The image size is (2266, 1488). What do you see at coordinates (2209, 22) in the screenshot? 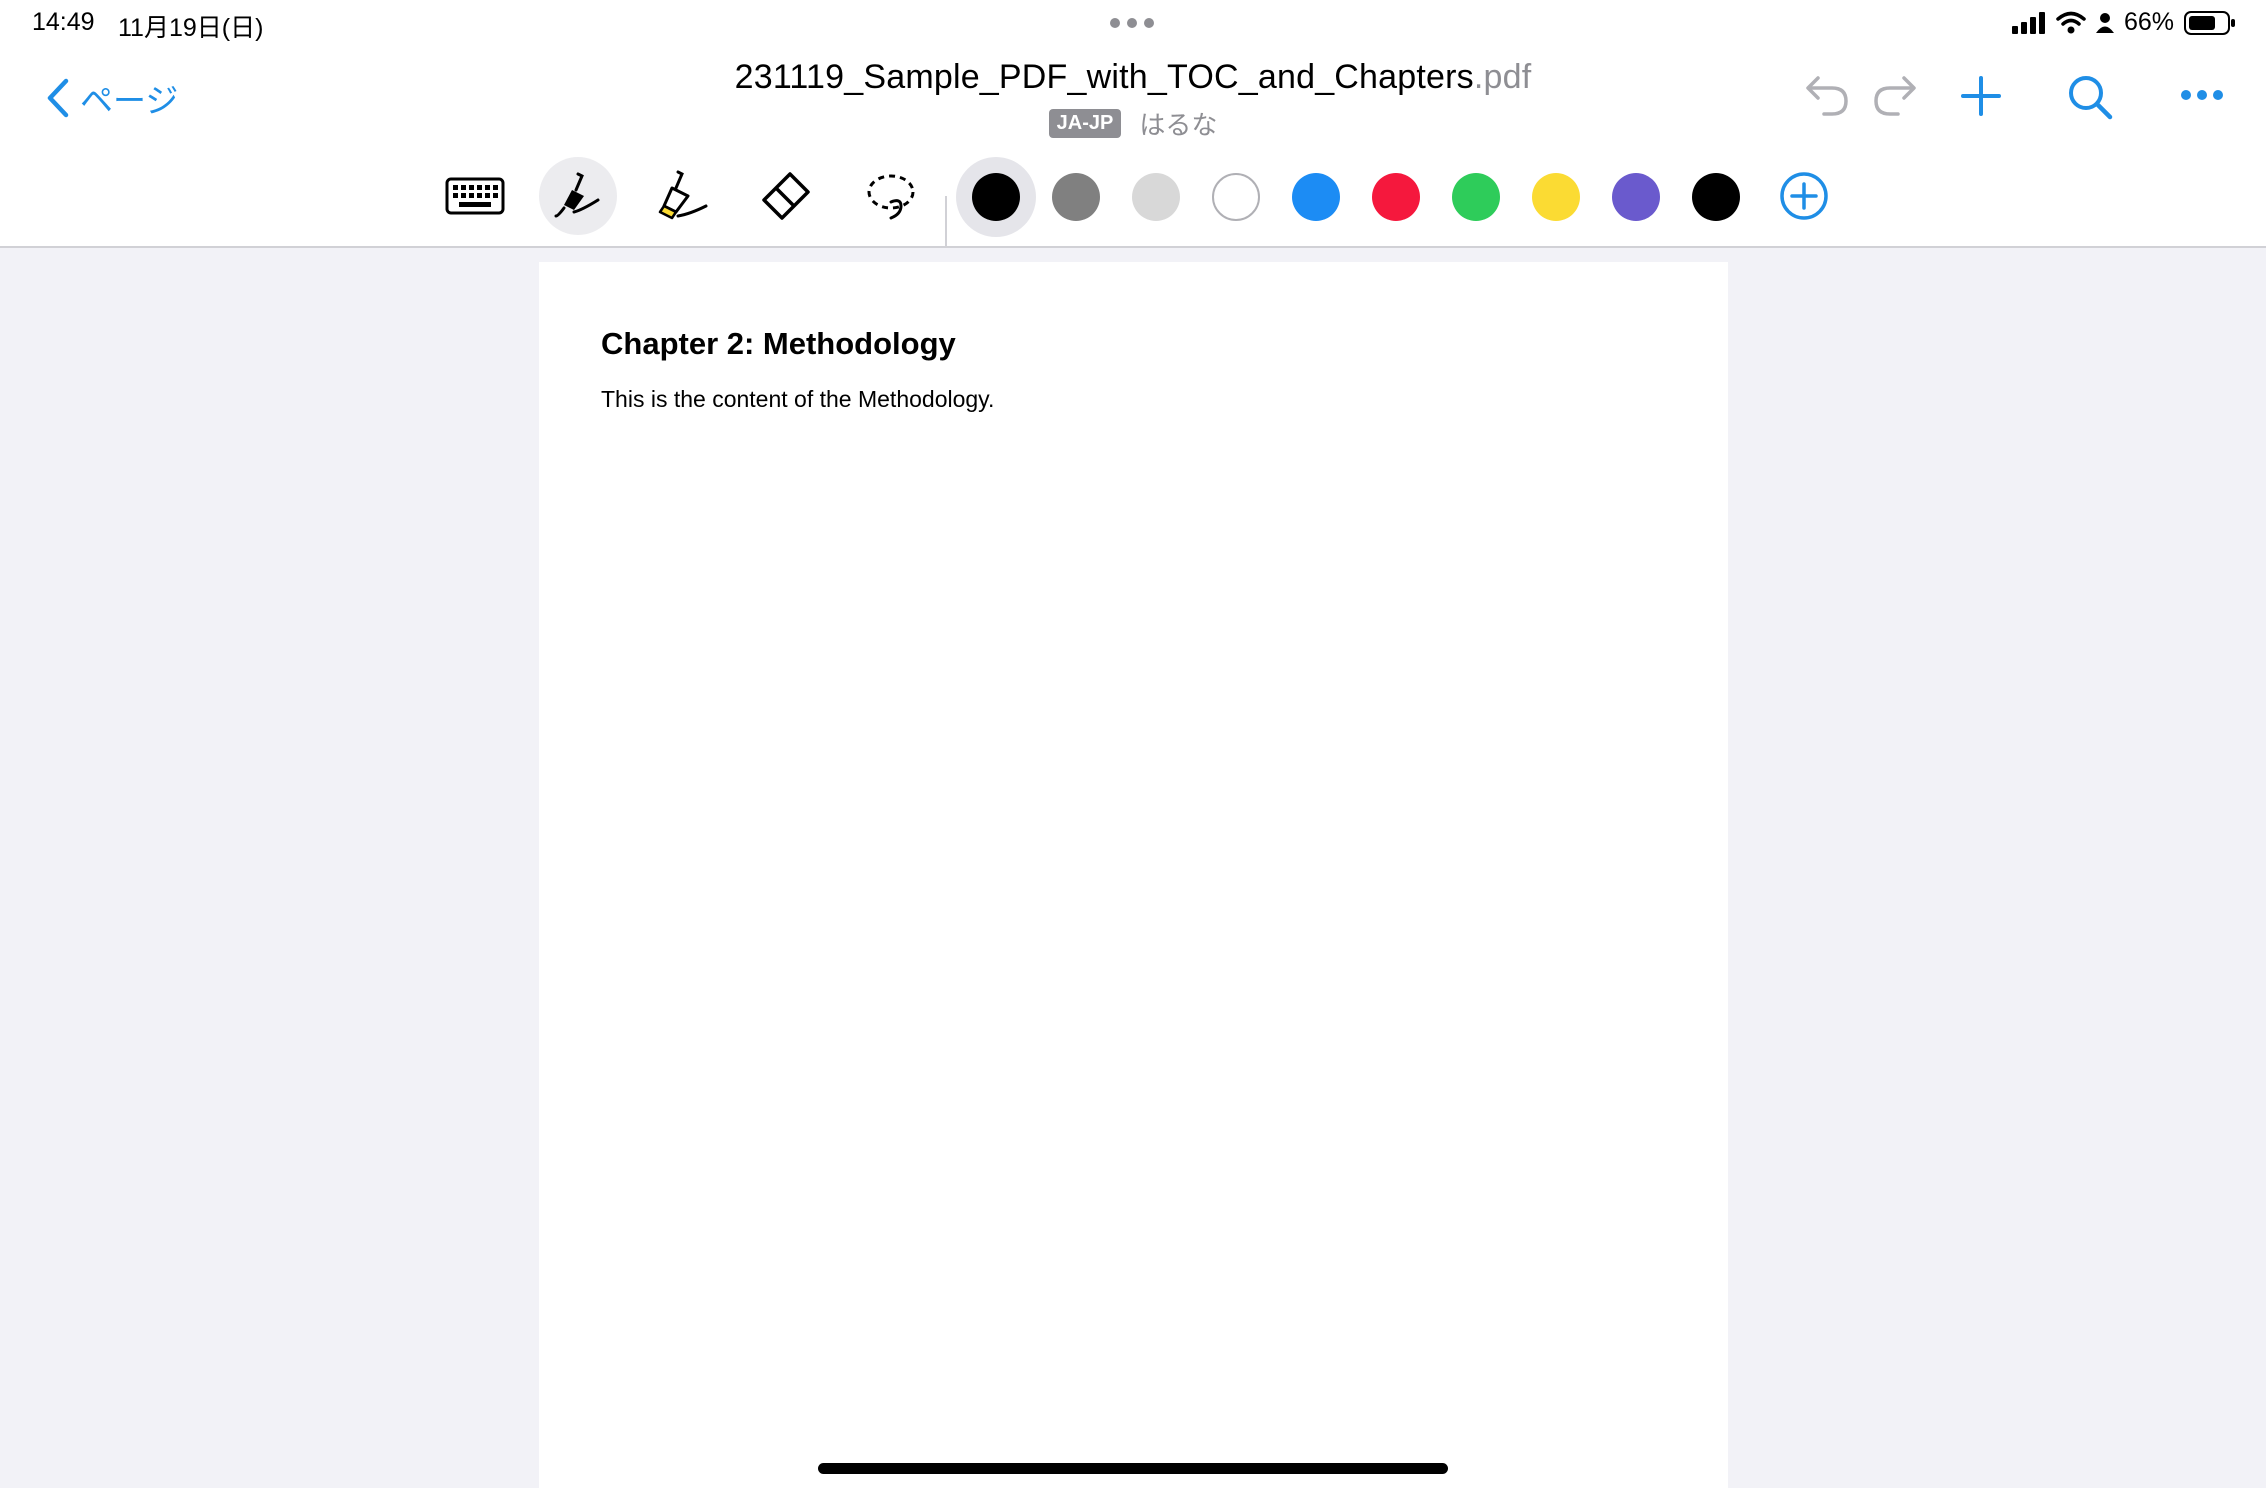
I see `battery-icon` at bounding box center [2209, 22].